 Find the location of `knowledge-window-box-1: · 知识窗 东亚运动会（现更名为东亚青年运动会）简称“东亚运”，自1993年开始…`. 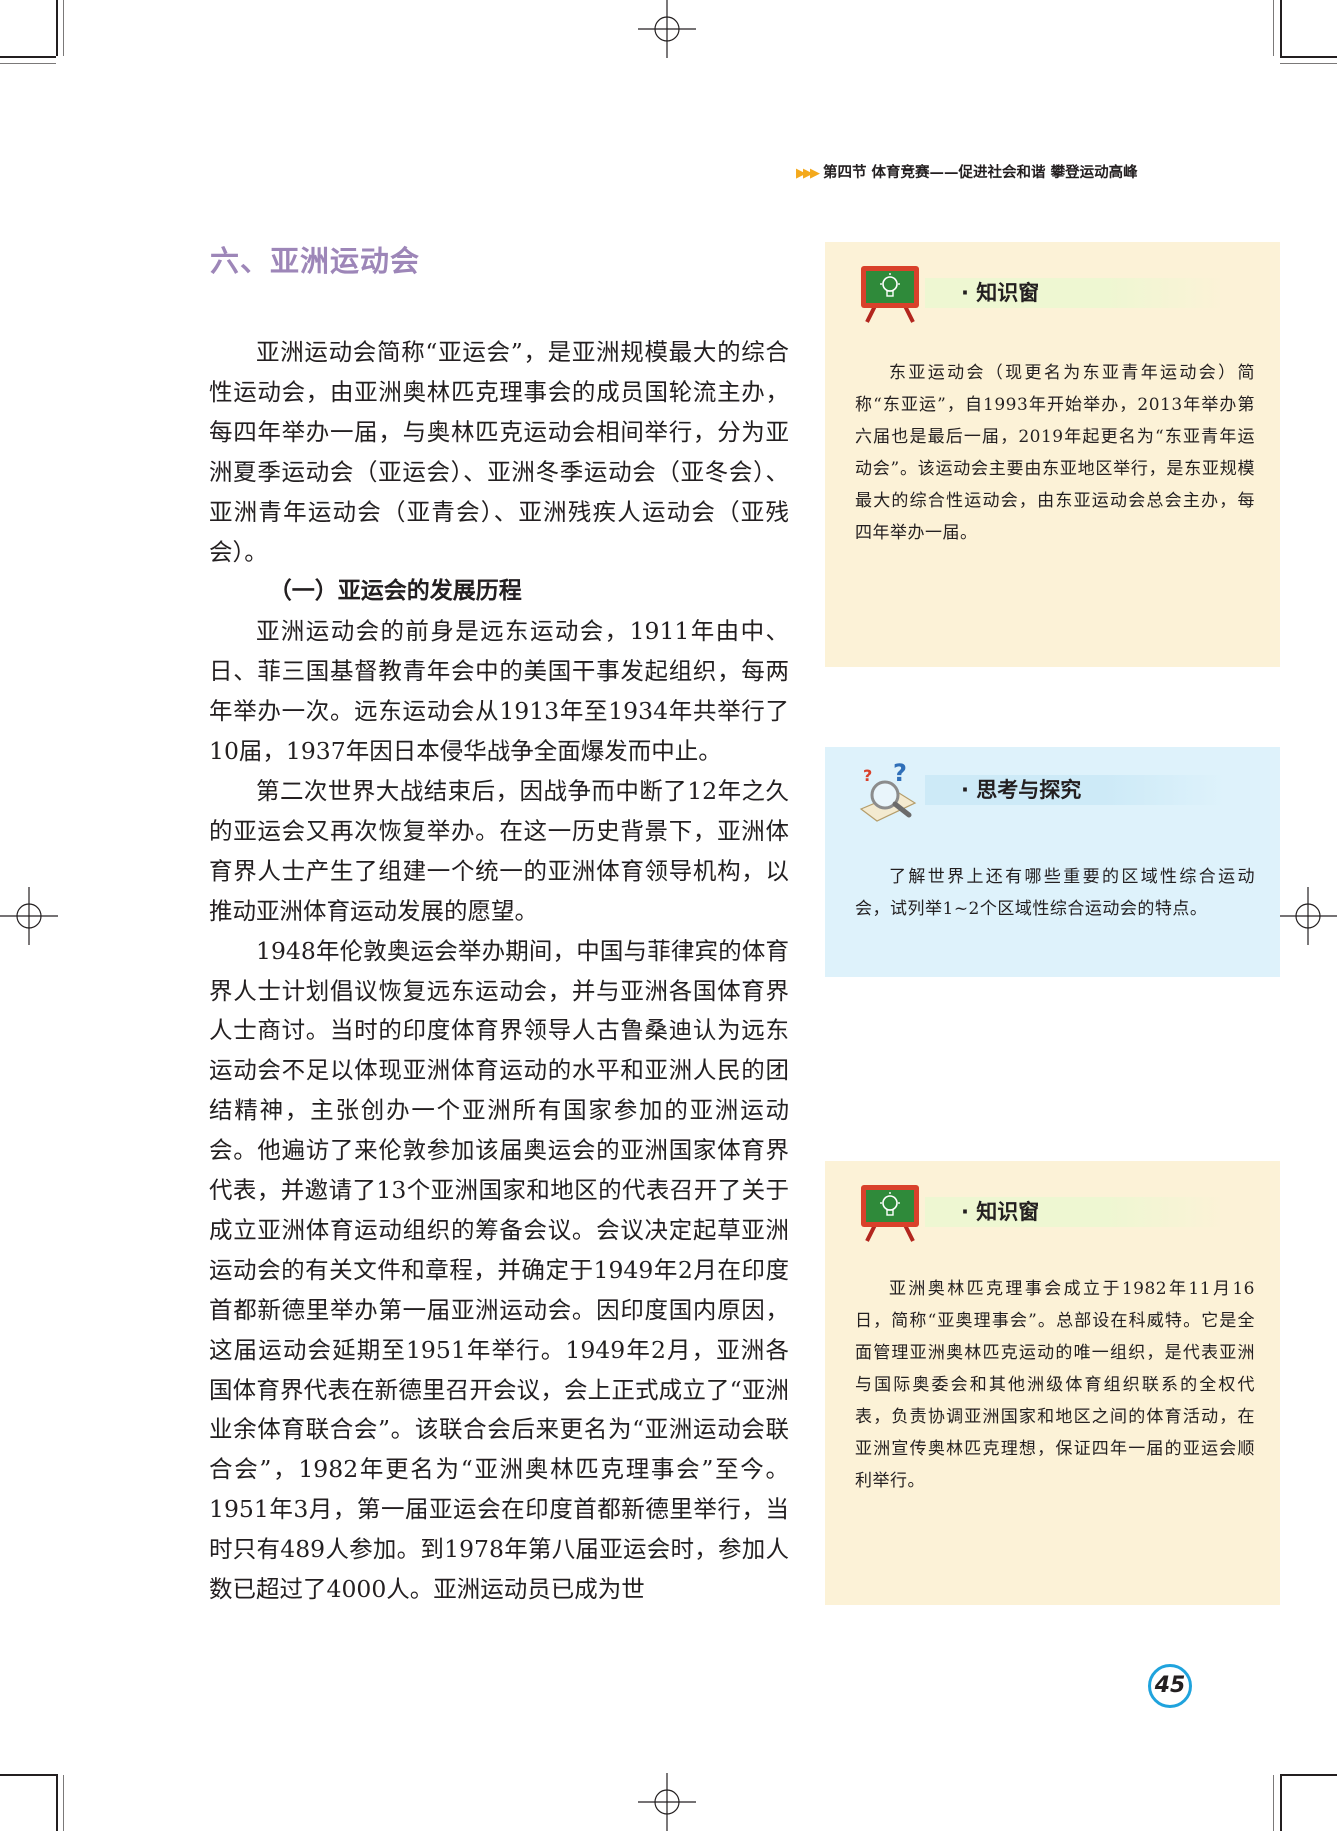

knowledge-window-box-1: · 知识窗 东亚运动会（现更名为东亚青年运动会）简称“东亚运”，自1993年开始… is located at coordinates (1052, 454).